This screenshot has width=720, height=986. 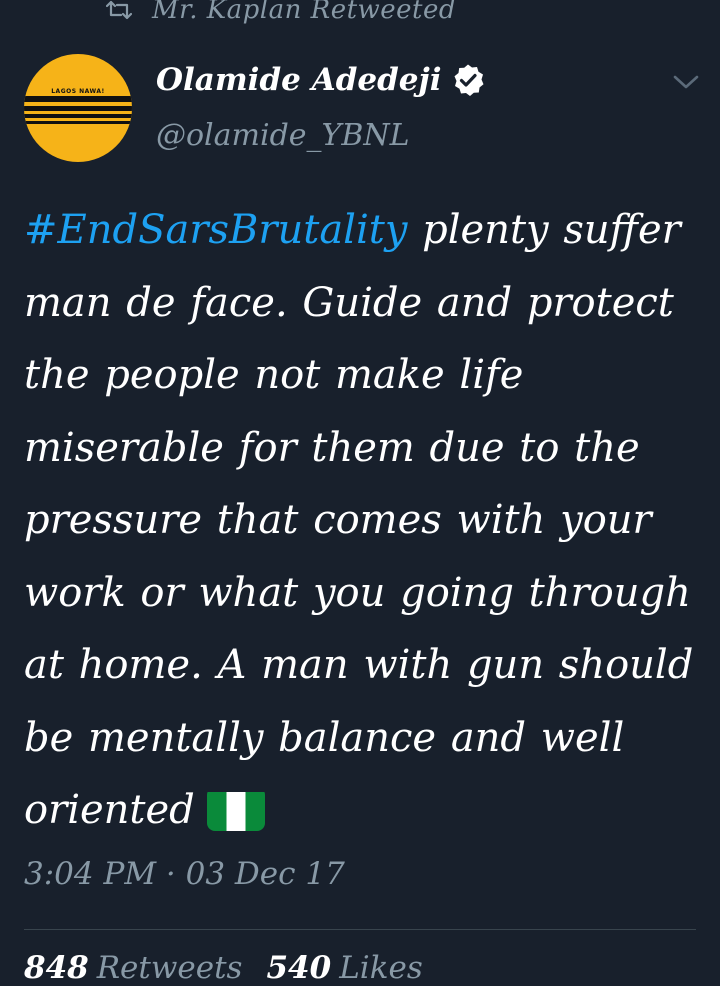 What do you see at coordinates (360, 929) in the screenshot?
I see `divider` at bounding box center [360, 929].